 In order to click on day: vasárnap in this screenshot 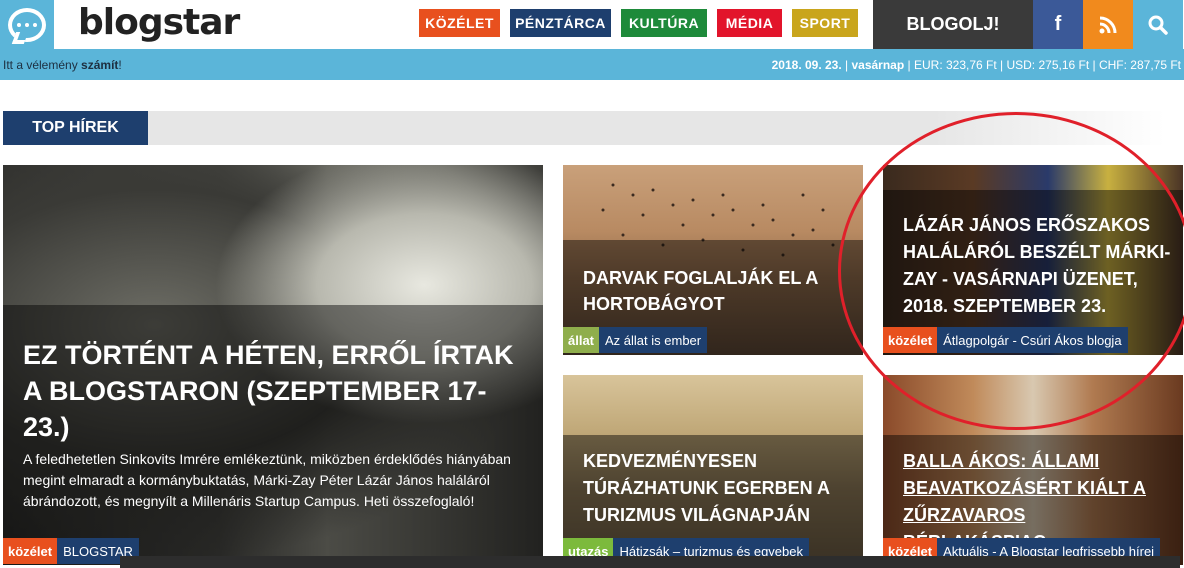, I will do `click(878, 65)`.